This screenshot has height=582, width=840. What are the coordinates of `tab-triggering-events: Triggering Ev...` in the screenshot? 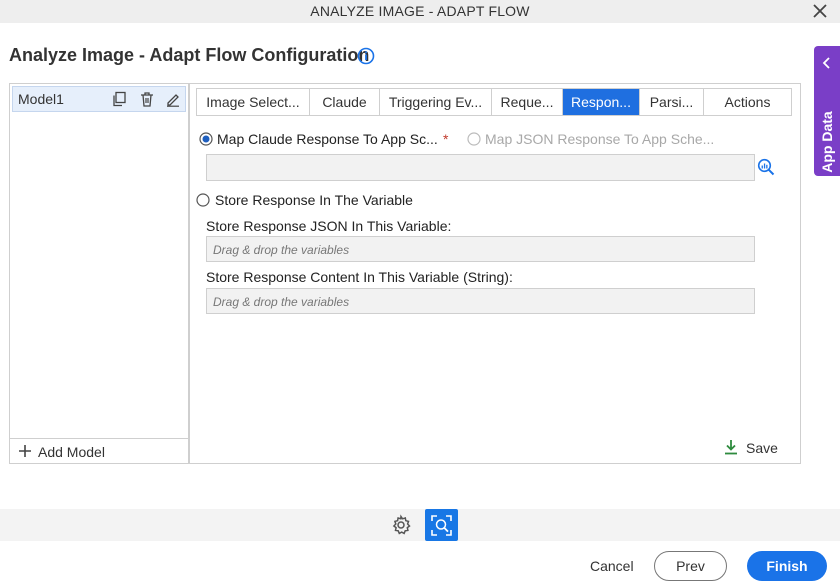 It's located at (436, 102).